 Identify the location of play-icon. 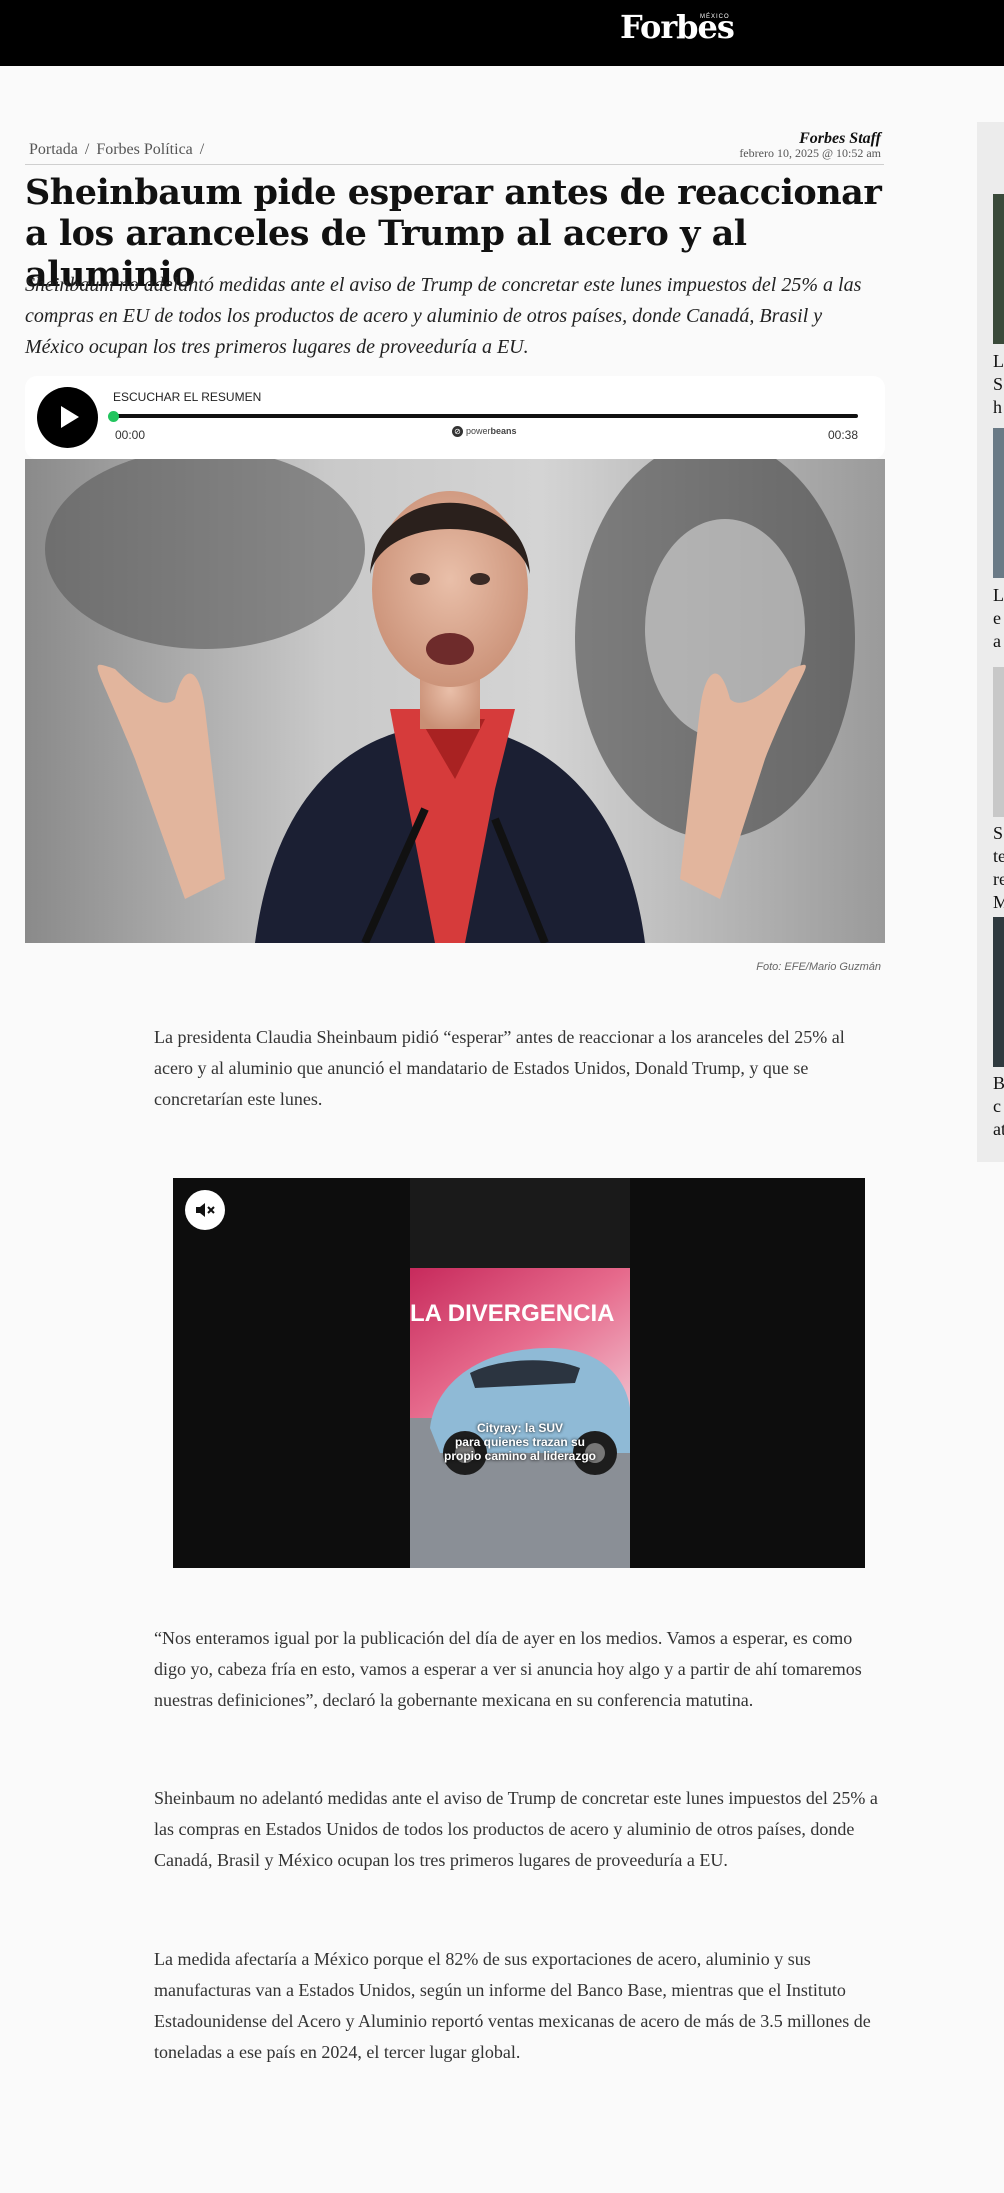
(70, 417).